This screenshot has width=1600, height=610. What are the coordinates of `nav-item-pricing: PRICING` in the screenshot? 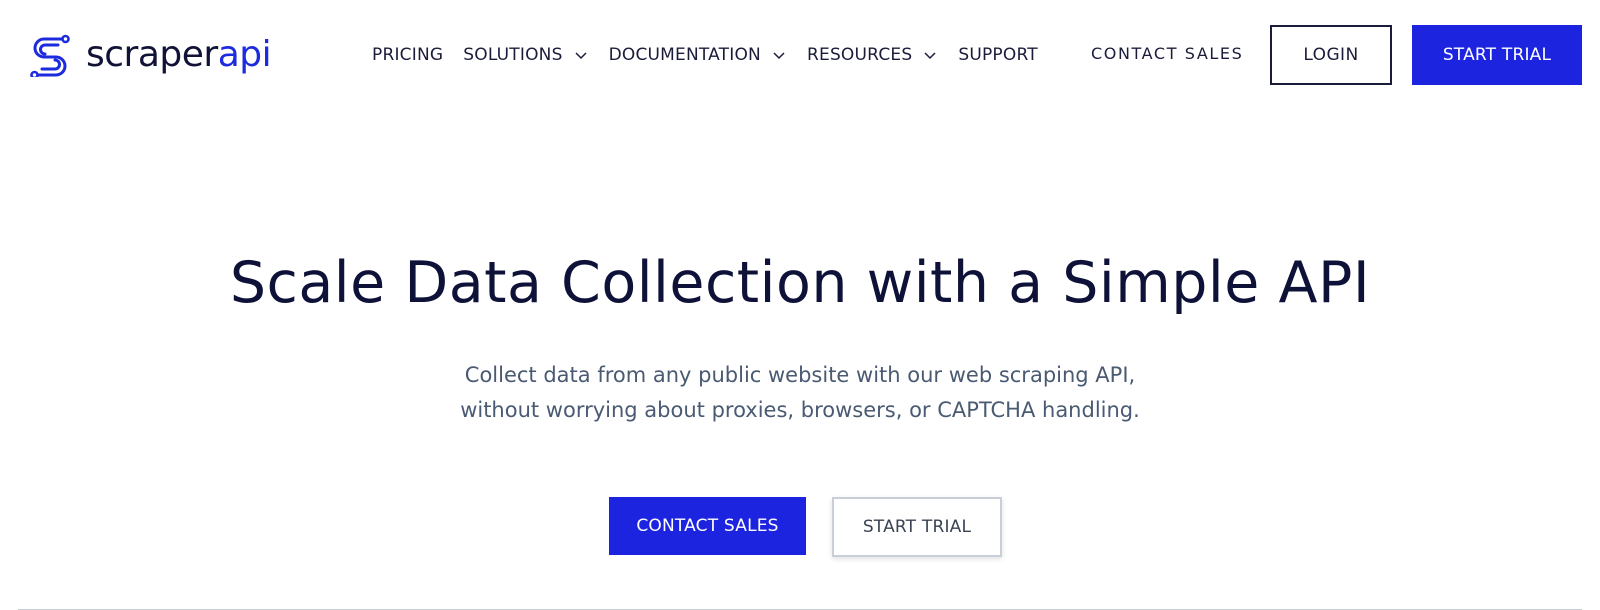 It's located at (407, 55).